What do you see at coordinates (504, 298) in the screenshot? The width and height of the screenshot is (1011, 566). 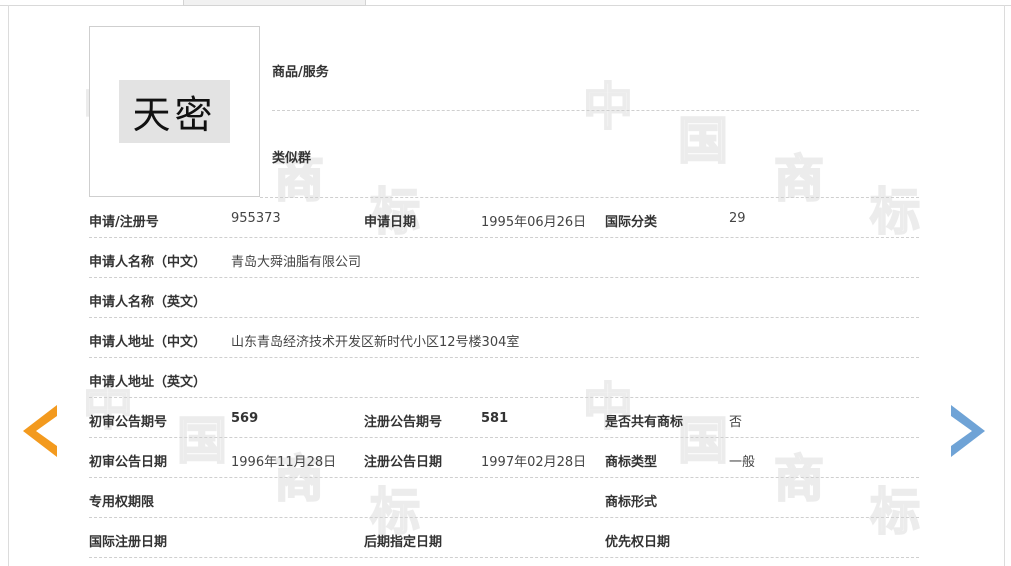 I see `info-row-applicant-name-en: 申请人名称（英文）` at bounding box center [504, 298].